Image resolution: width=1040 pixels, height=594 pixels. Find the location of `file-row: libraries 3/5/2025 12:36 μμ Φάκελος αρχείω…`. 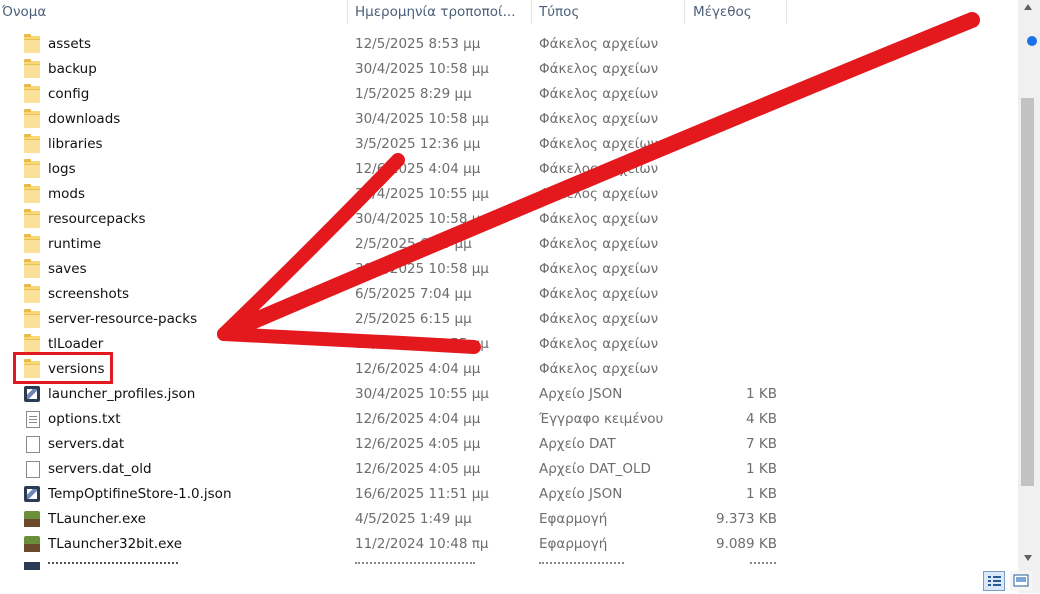

file-row: libraries 3/5/2025 12:36 μμ Φάκελος αρχείω… is located at coordinates (509, 144).